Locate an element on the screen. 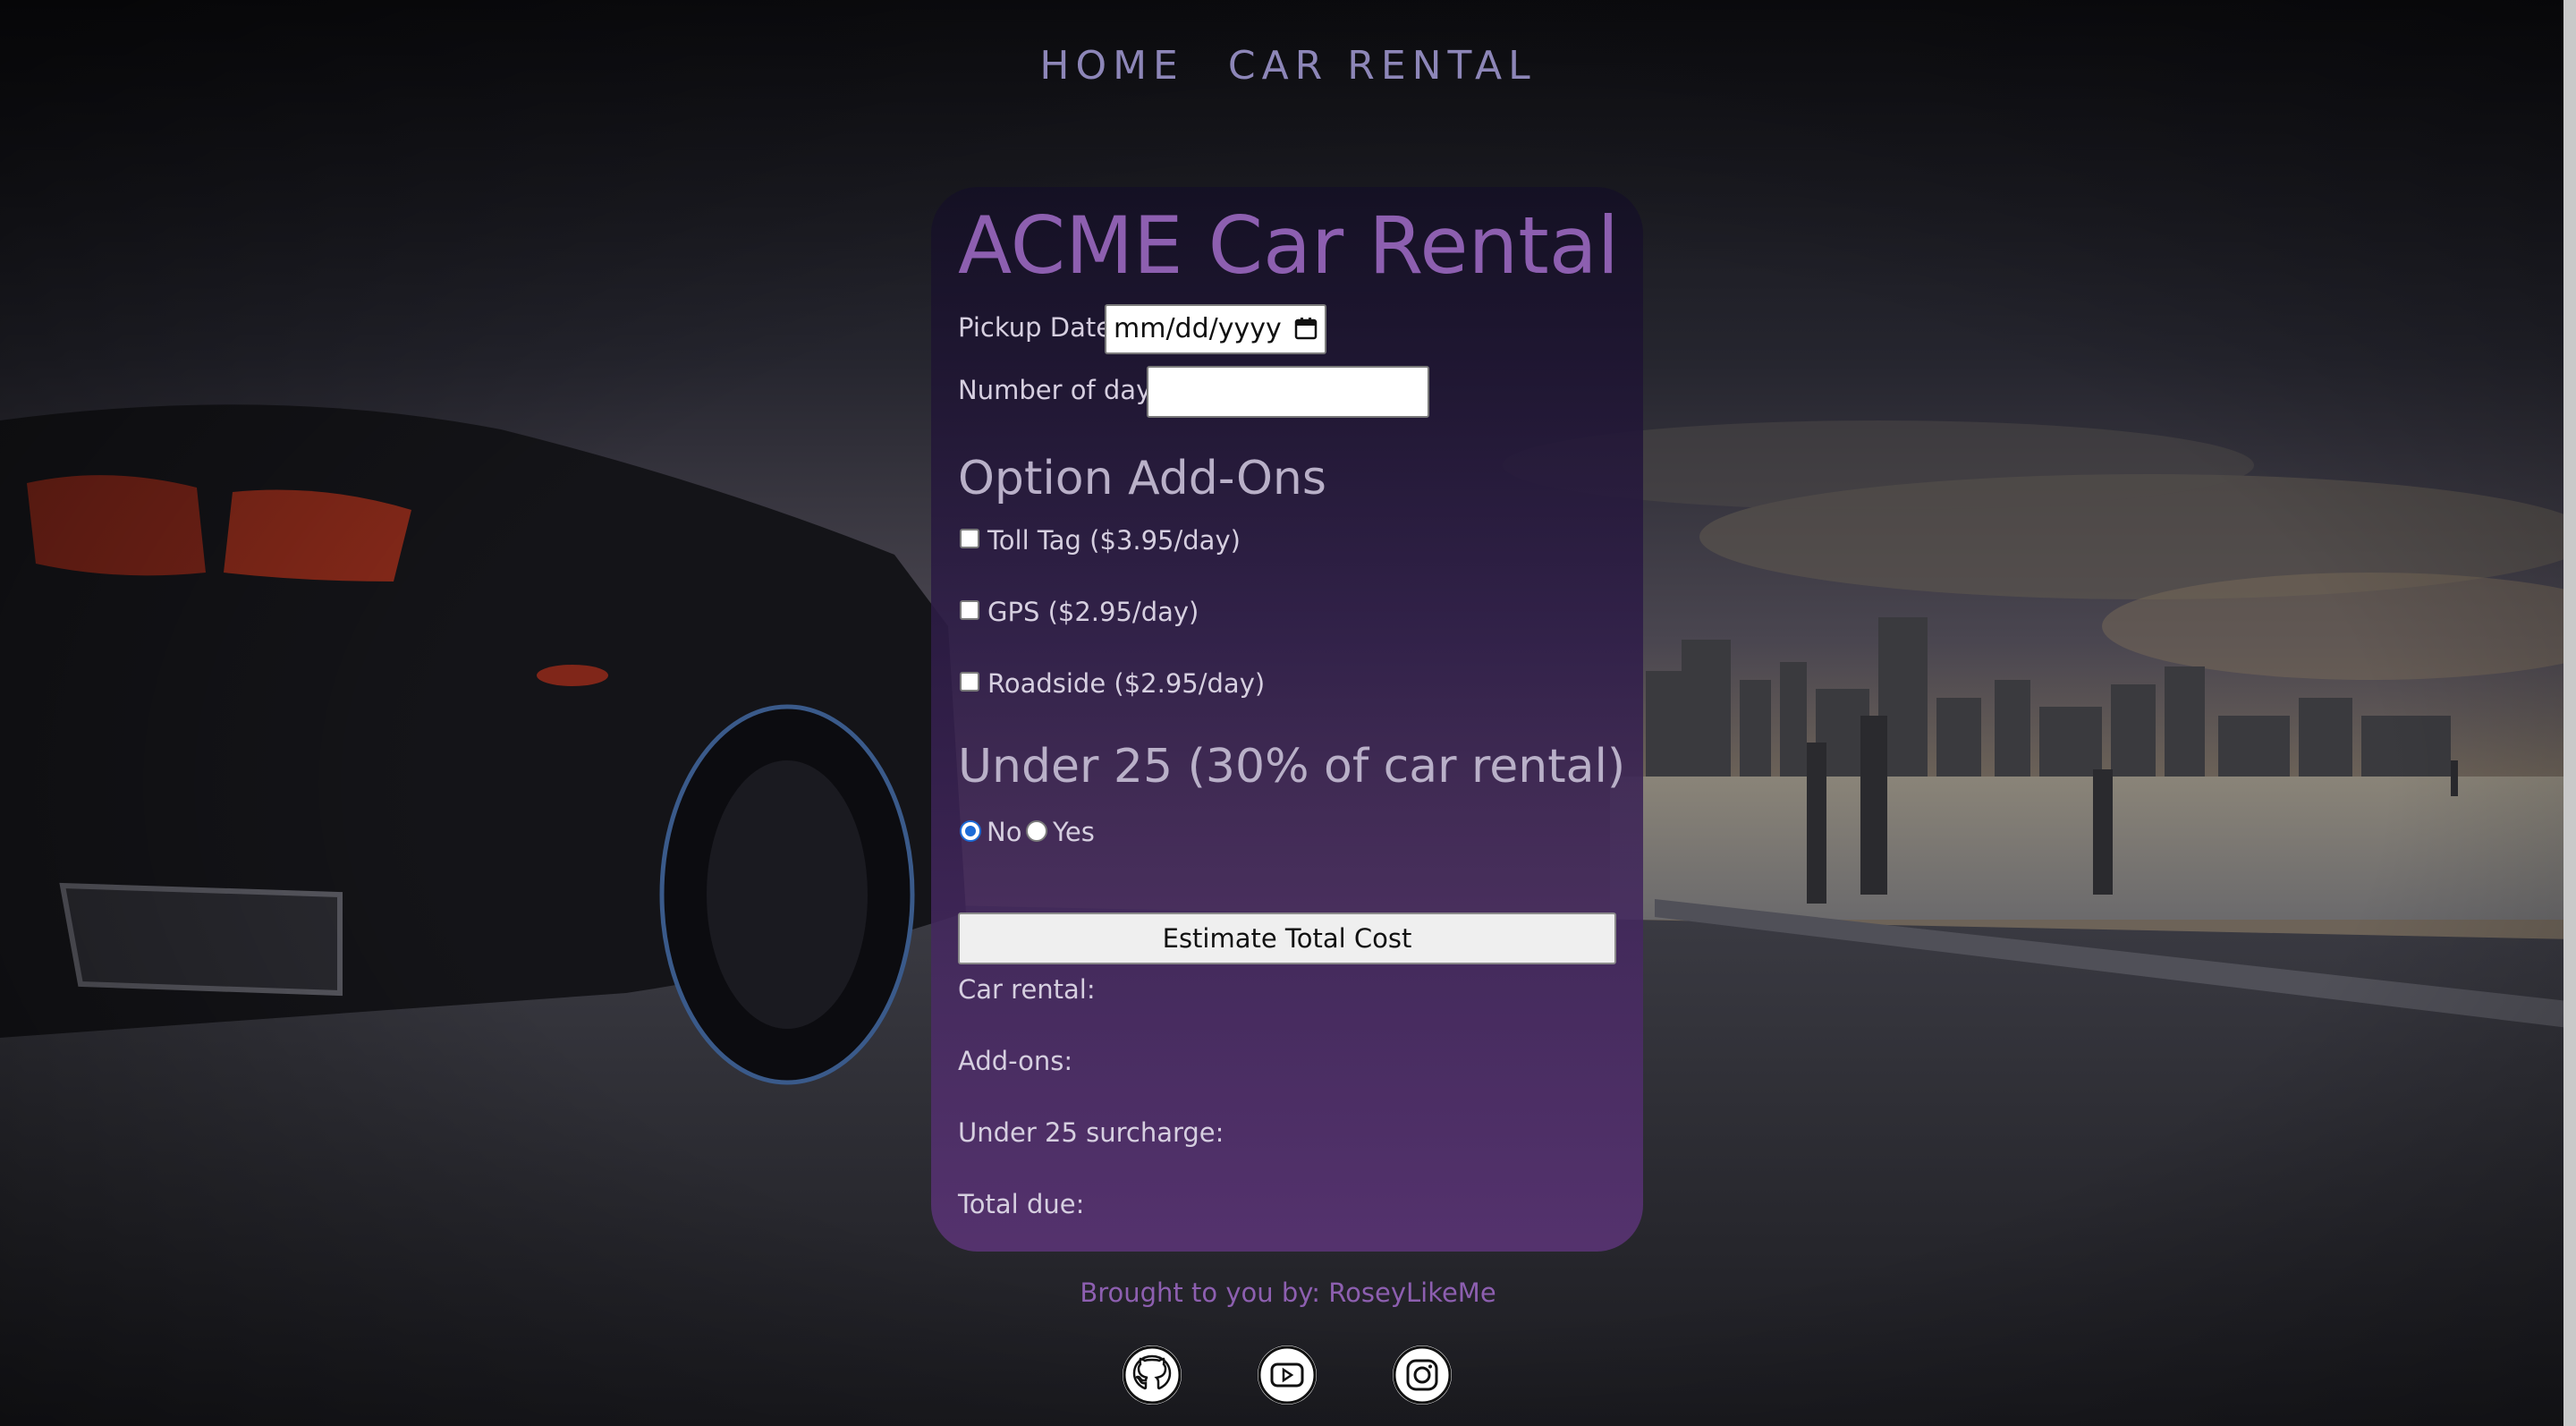 The image size is (2576, 1426). under25-surcharge-result: Under 25 surcharge: is located at coordinates (1091, 1133).